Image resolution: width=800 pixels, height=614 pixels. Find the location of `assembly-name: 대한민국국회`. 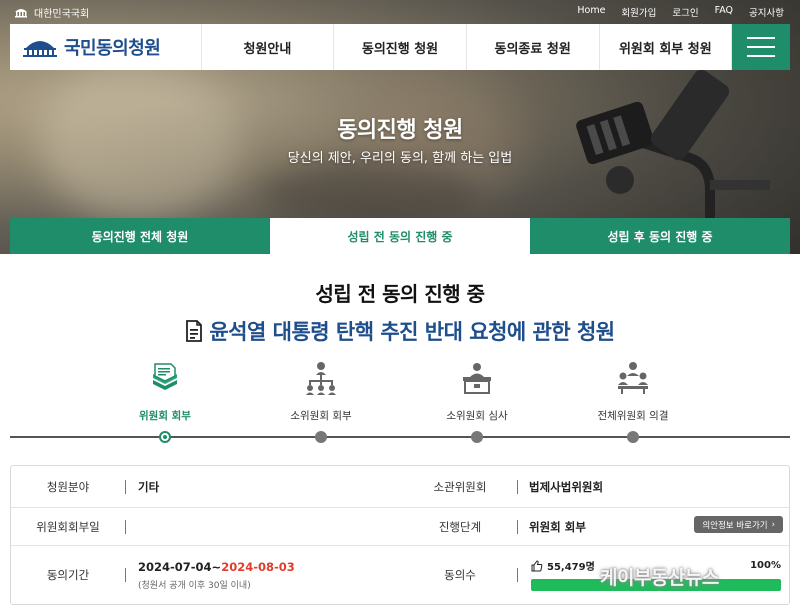

assembly-name: 대한민국국회 is located at coordinates (62, 14).